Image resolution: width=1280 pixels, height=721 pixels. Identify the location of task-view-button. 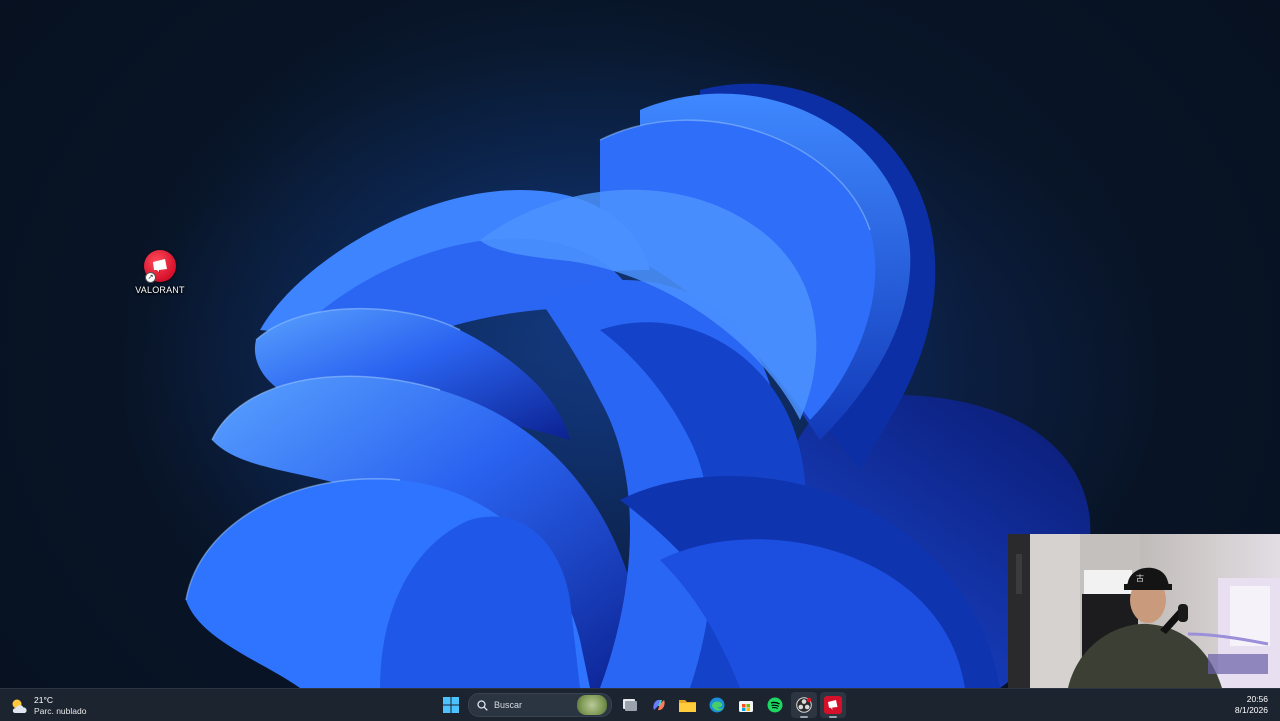
(630, 705).